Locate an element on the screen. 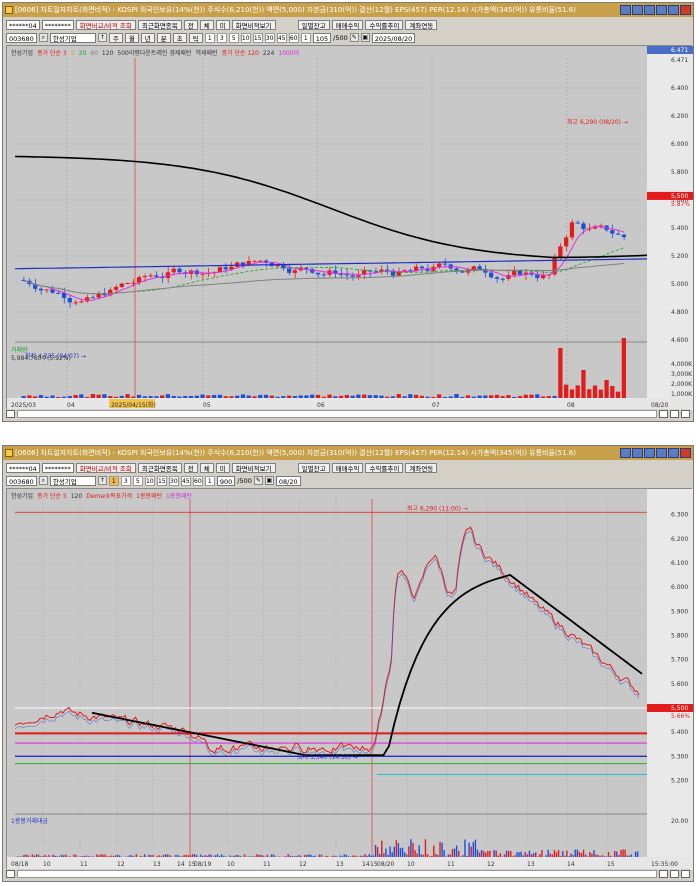  bar-count-input: 105 is located at coordinates (322, 37).